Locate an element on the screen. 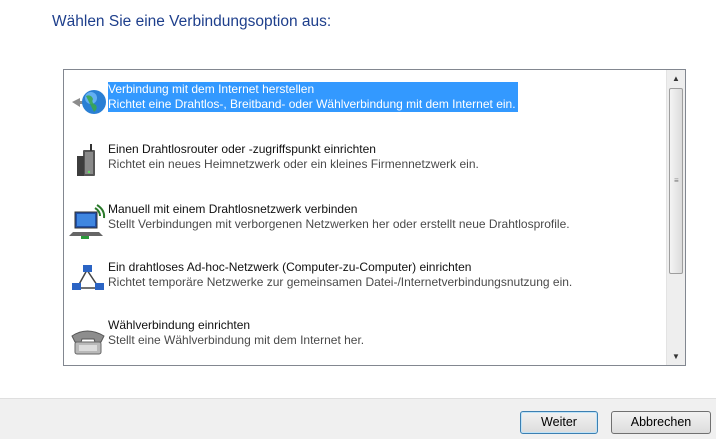  next-button: Weiter is located at coordinates (559, 422).